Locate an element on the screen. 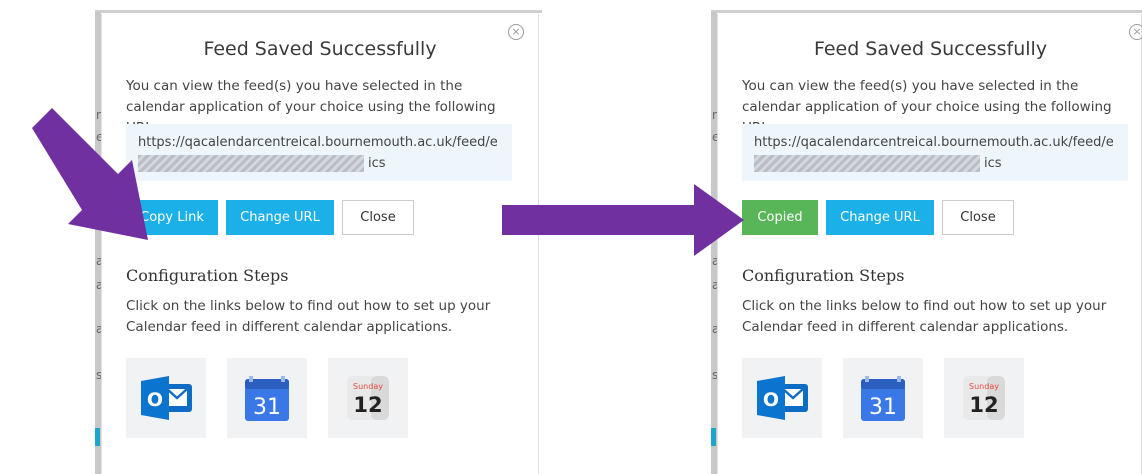 This screenshot has width=1142, height=474. right-arrow-icon is located at coordinates (623, 220).